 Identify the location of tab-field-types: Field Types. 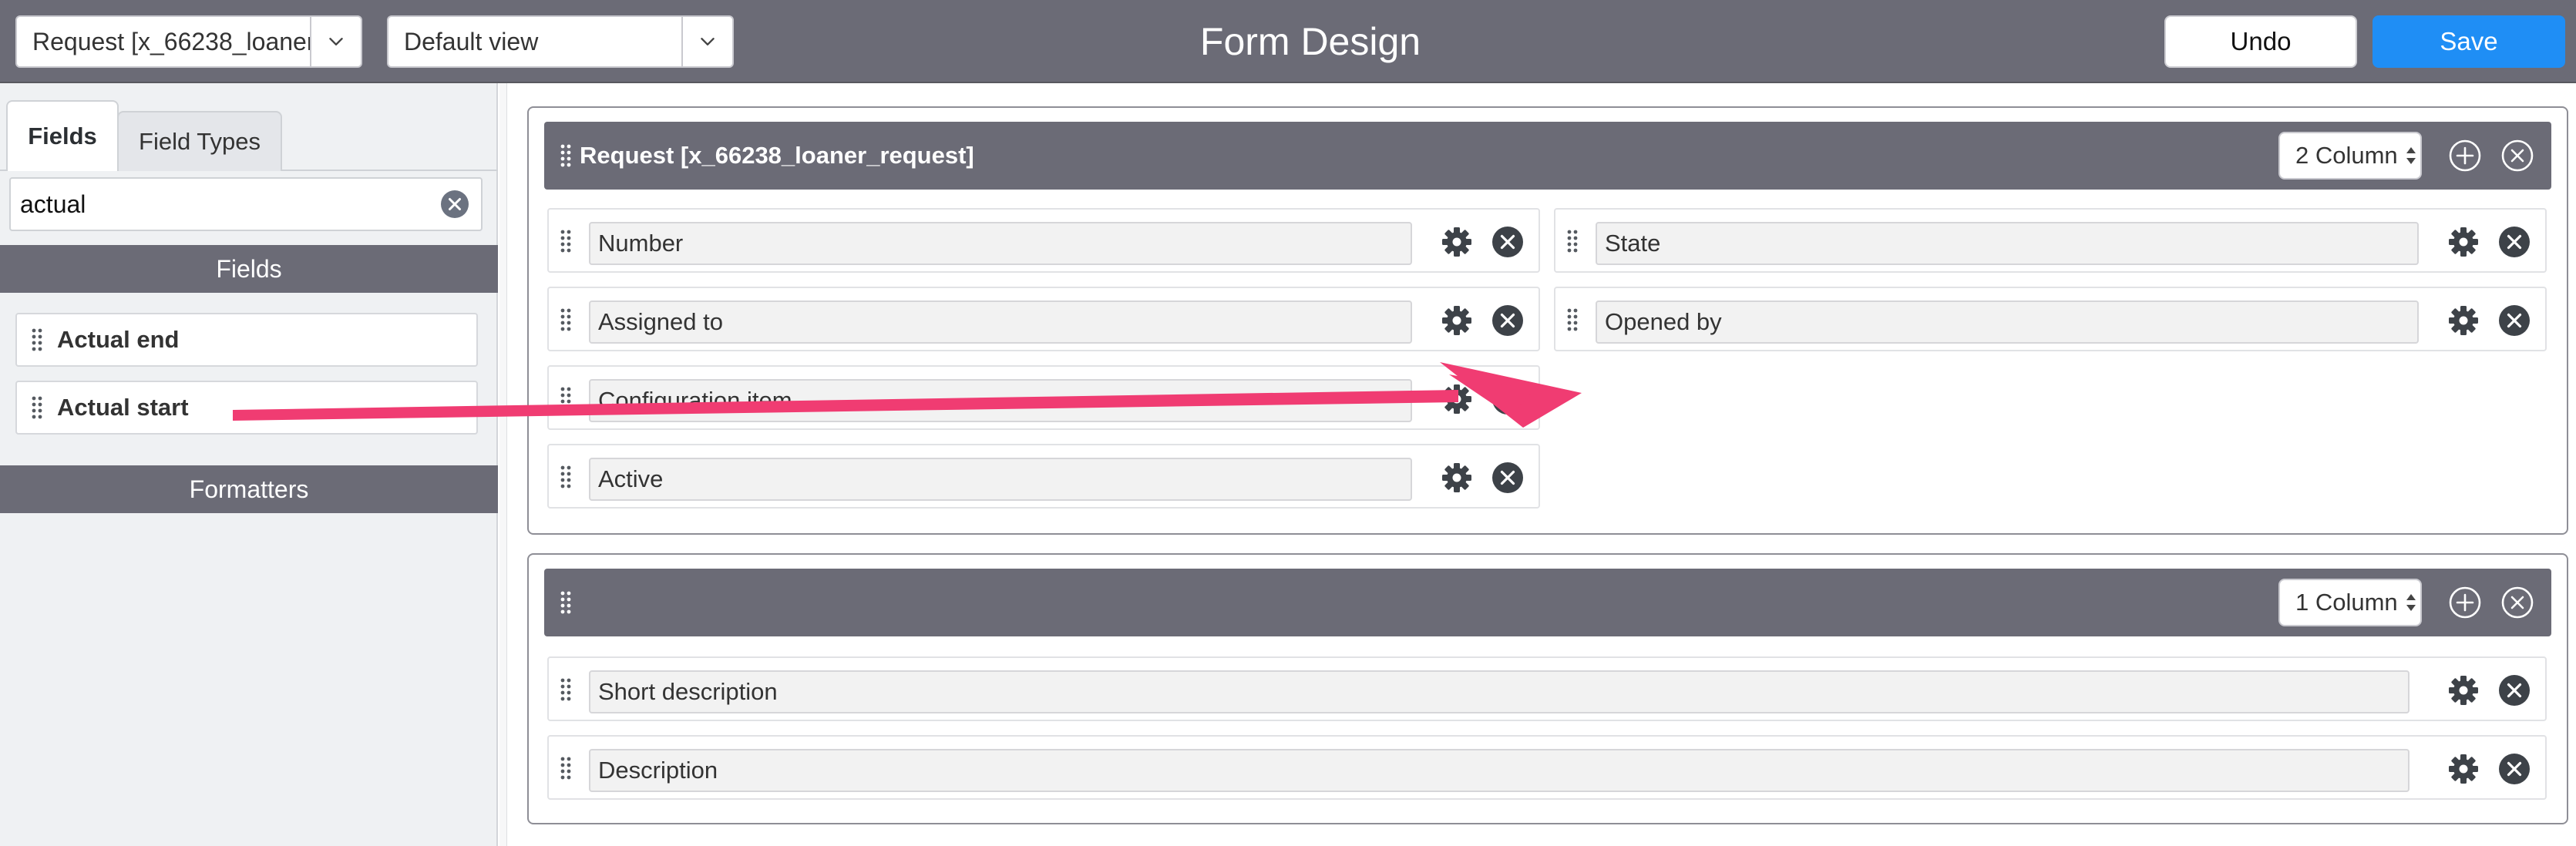
(199, 141).